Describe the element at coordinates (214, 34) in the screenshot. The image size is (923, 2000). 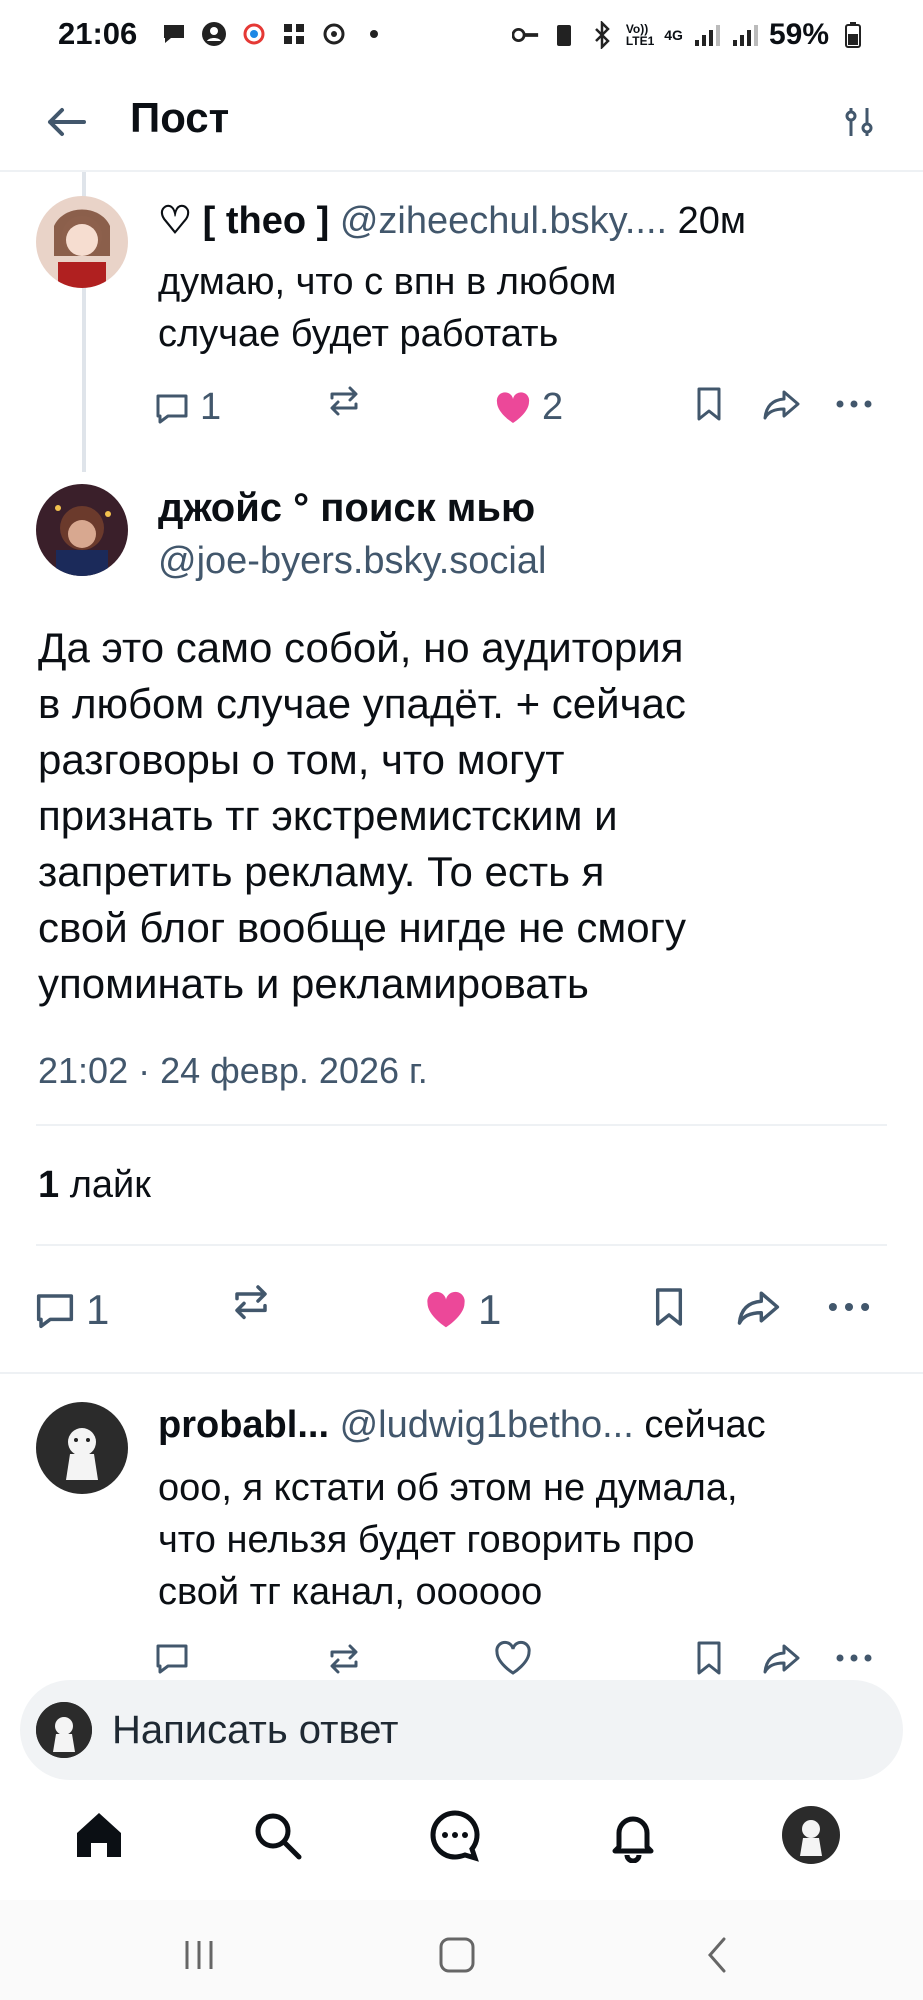
I see `account-notification-icon` at that location.